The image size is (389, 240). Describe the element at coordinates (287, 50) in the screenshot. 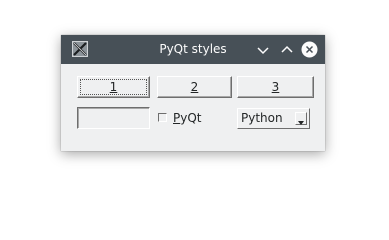

I see `maximize-icon` at that location.